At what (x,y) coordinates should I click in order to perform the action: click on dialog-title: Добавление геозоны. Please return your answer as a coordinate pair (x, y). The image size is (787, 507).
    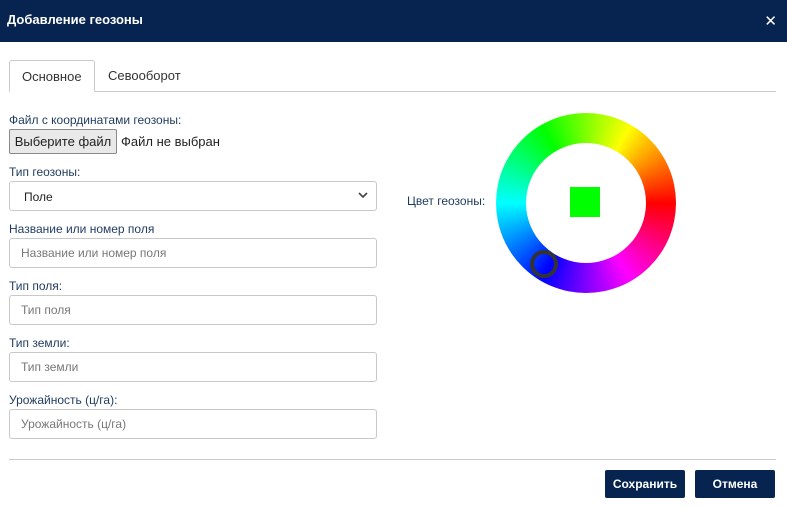
    Looking at the image, I should click on (75, 19).